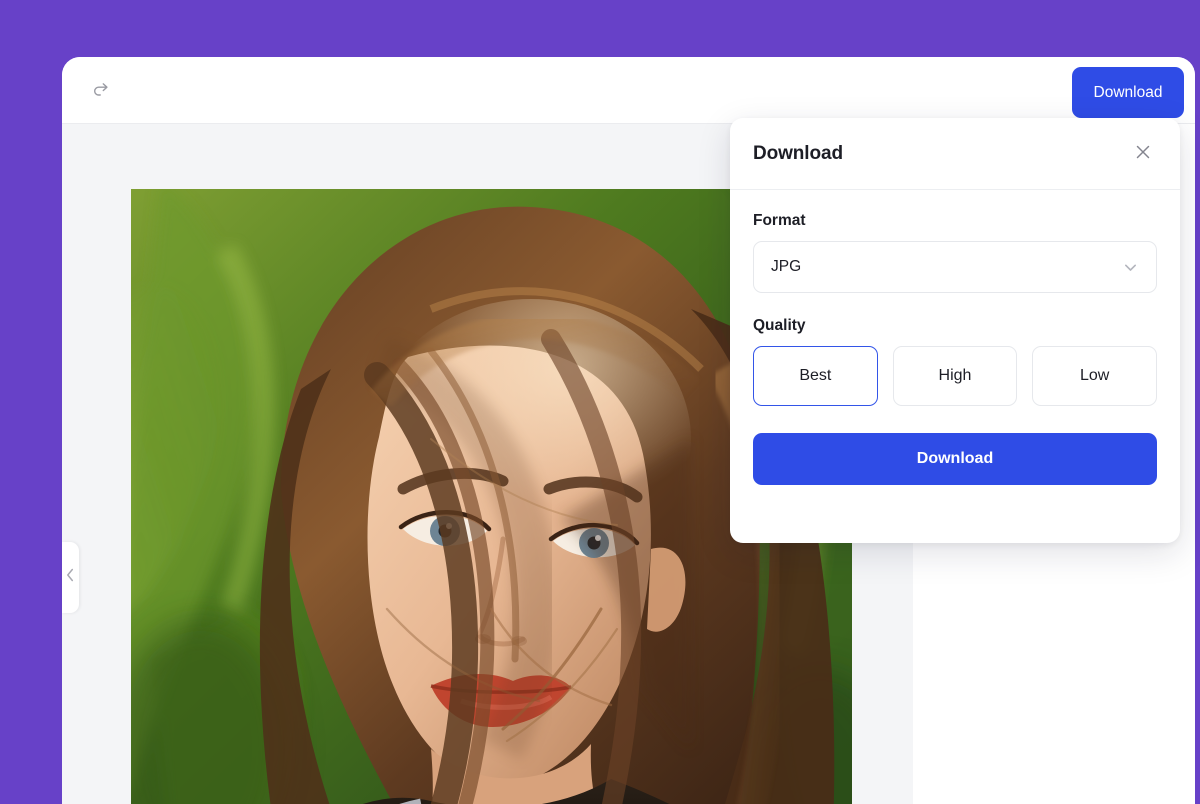 The width and height of the screenshot is (1200, 804). Describe the element at coordinates (786, 266) in the screenshot. I see `format-select-value: JPG` at that location.